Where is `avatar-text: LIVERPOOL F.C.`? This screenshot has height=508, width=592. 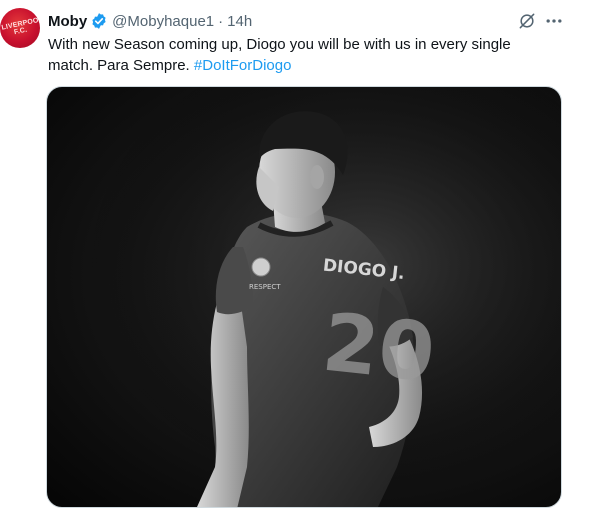
avatar-text: LIVERPOOL F.C. is located at coordinates (20, 26).